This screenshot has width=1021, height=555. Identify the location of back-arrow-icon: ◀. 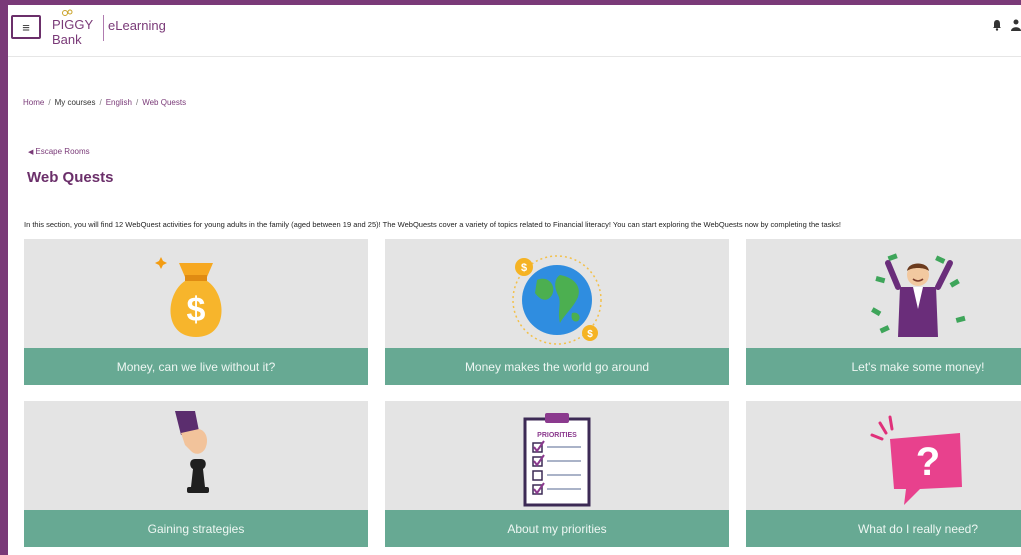
(31, 152).